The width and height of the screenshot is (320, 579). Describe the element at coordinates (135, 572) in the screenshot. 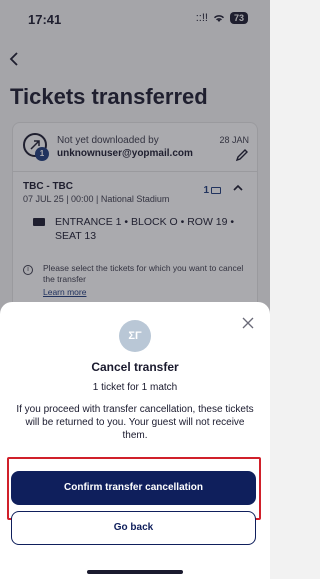

I see `home-indicator` at that location.